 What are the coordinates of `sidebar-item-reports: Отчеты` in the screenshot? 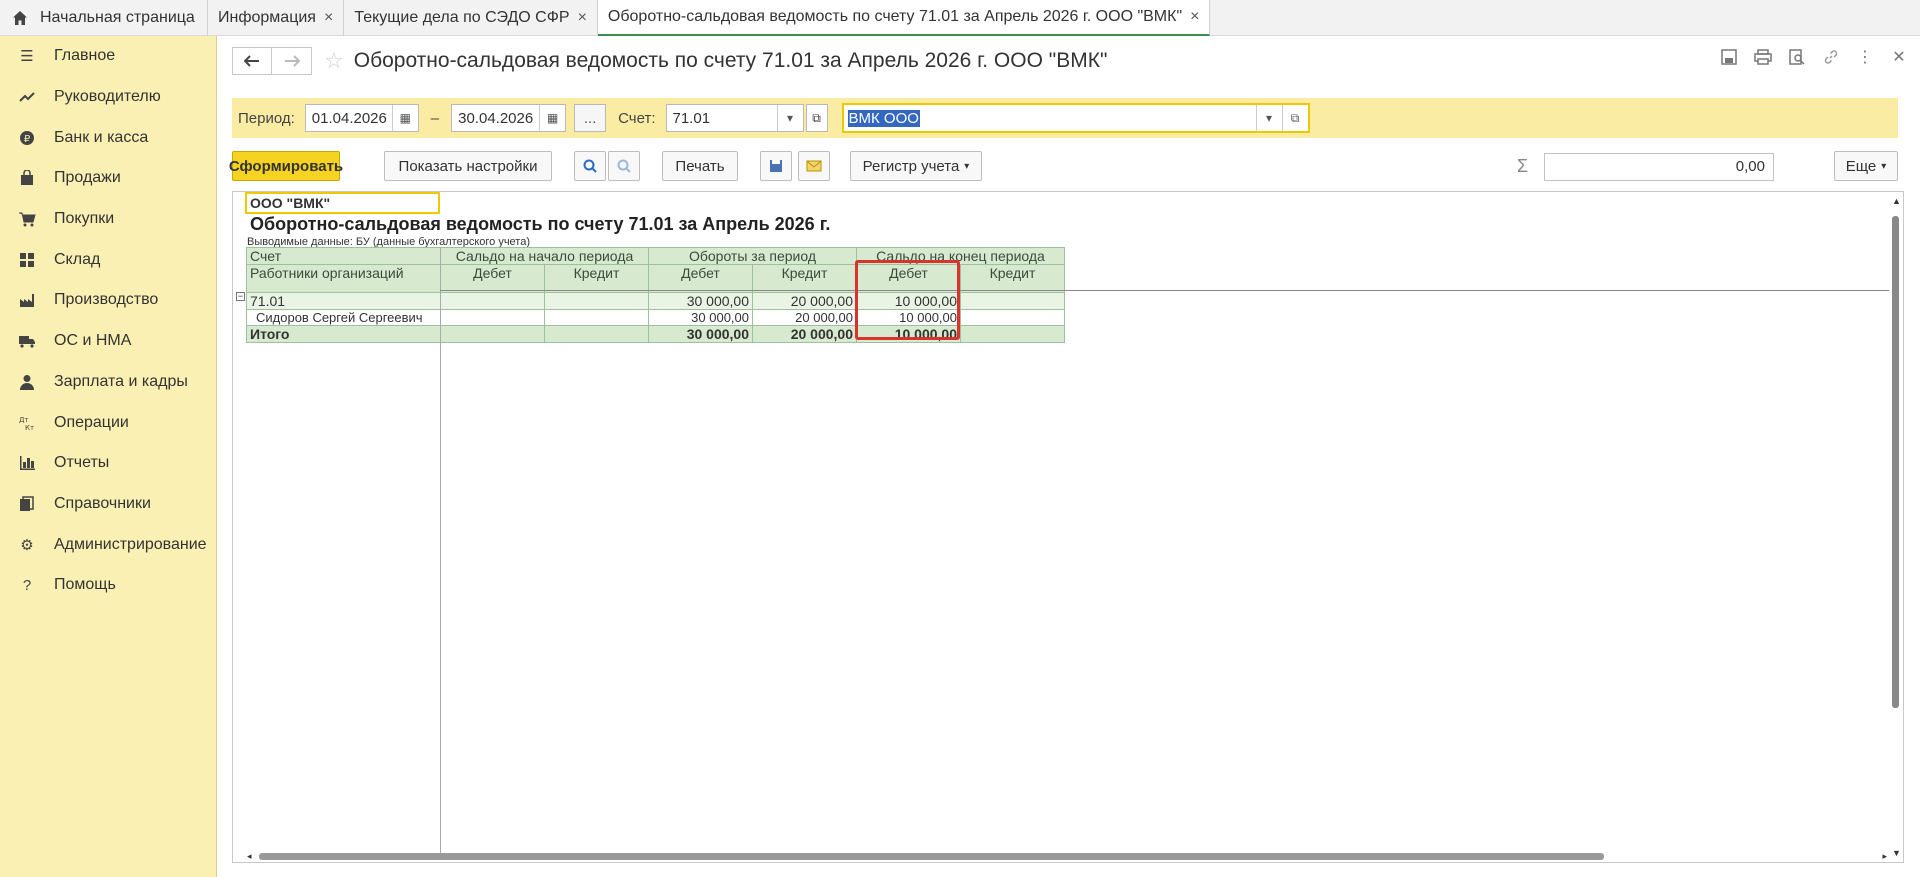 It's located at (108, 463).